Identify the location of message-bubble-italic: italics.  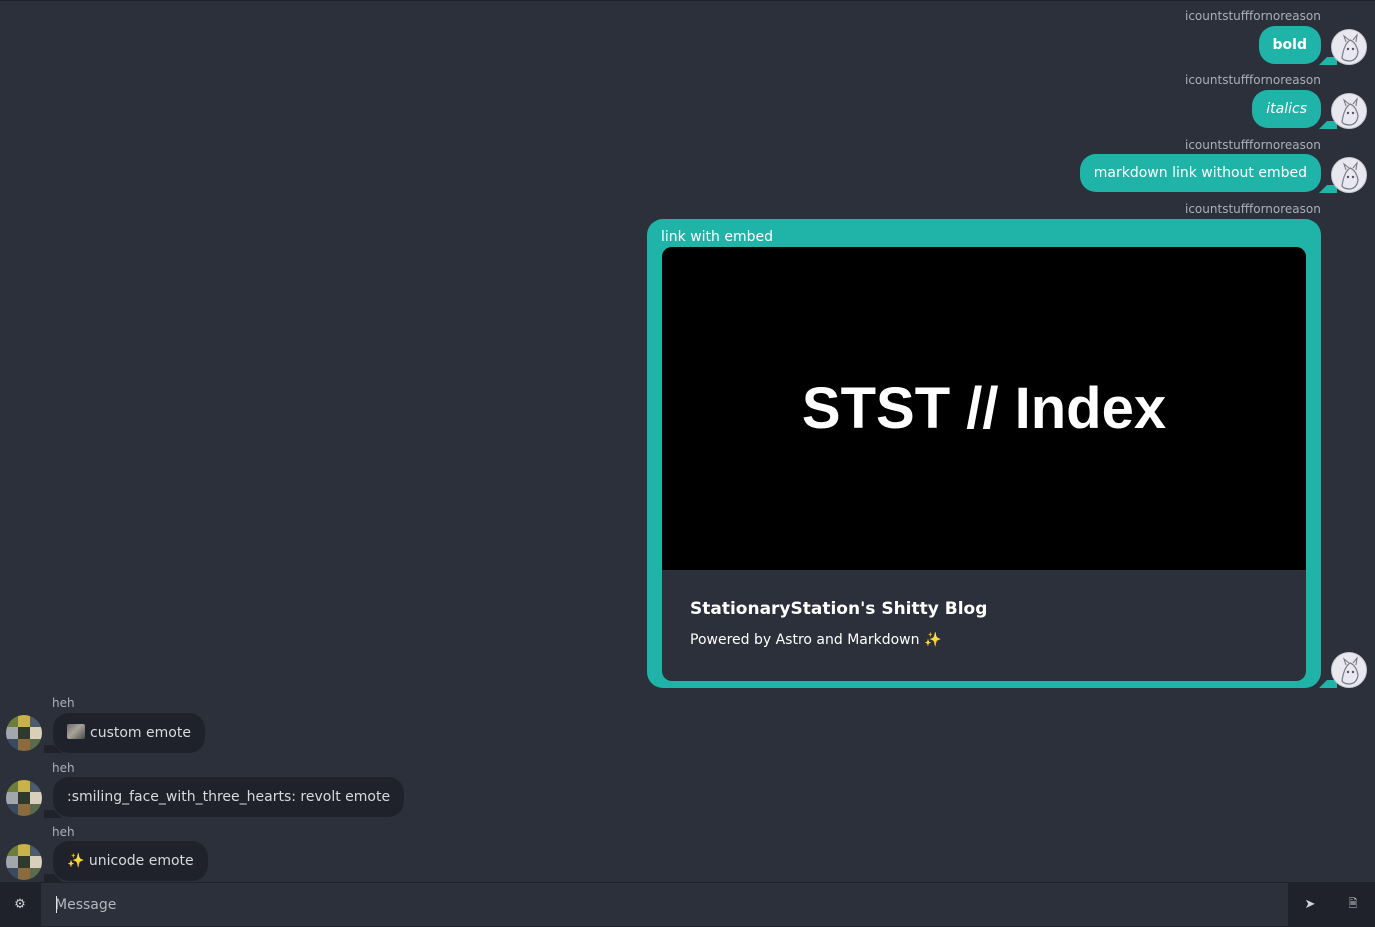
(1286, 109).